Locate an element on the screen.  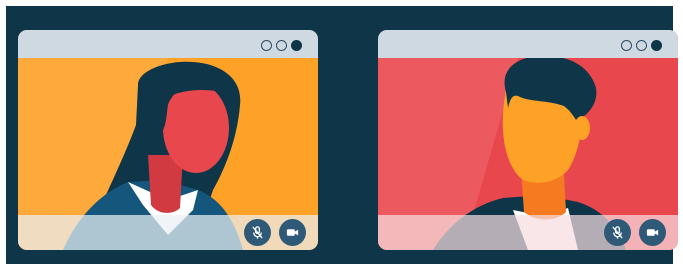
call-controls-right is located at coordinates (635, 232).